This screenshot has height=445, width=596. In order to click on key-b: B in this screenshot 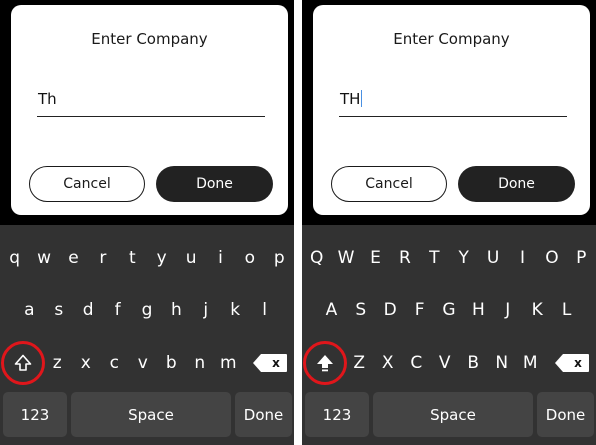, I will do `click(473, 363)`.